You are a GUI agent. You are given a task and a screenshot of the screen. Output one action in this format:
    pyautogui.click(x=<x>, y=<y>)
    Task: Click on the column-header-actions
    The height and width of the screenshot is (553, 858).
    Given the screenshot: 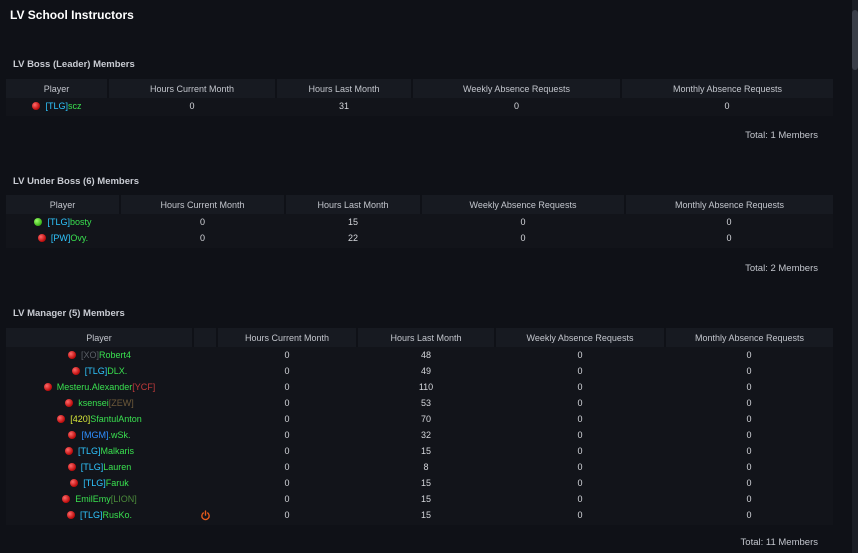 What is the action you would take?
    pyautogui.click(x=205, y=337)
    